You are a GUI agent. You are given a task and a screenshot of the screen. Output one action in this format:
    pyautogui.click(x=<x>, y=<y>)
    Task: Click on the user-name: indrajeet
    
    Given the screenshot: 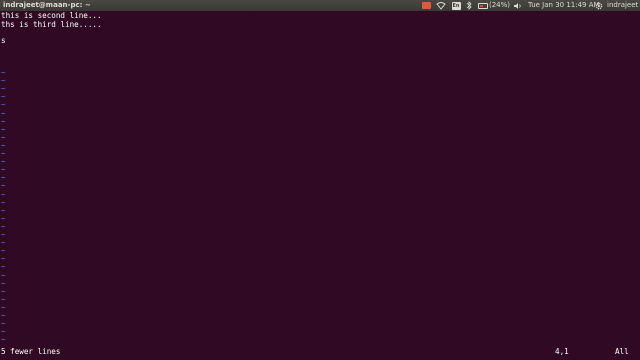 What is the action you would take?
    pyautogui.click(x=622, y=5)
    